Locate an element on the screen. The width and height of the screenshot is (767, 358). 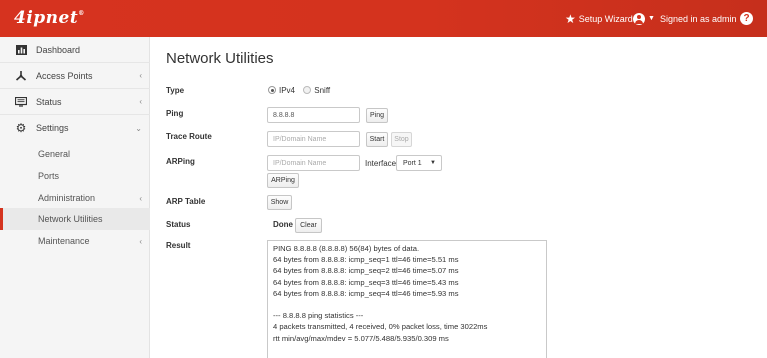
trace-route-input: IP/Domain Name is located at coordinates (313, 139).